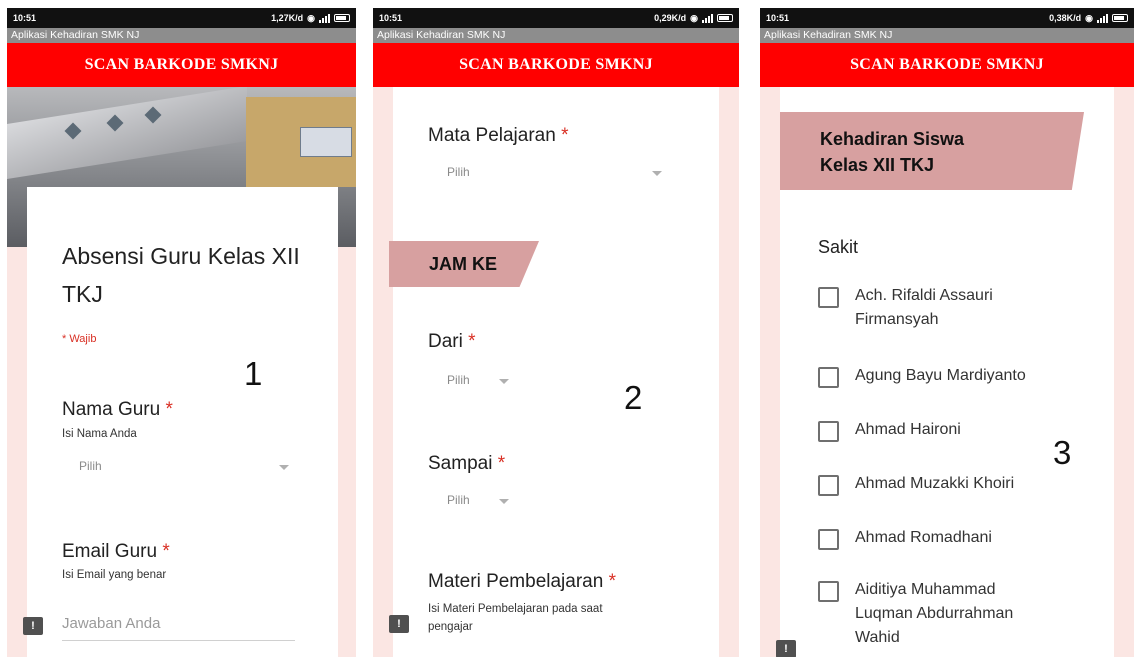  I want to click on materi-hint-line2: pengajar, so click(450, 627).